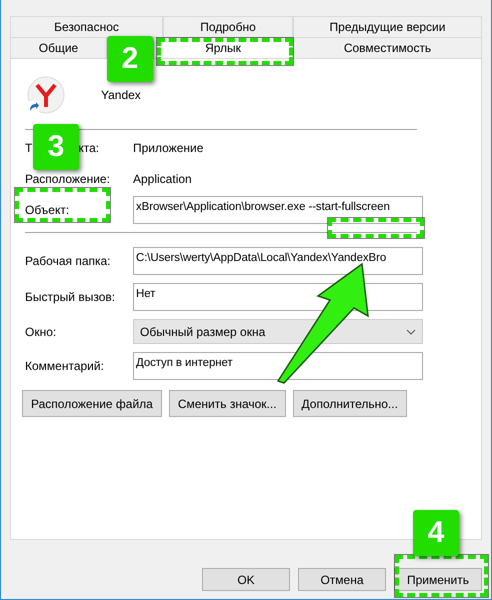 This screenshot has height=600, width=492. What do you see at coordinates (65, 366) in the screenshot?
I see `field-label: Комментарий:` at bounding box center [65, 366].